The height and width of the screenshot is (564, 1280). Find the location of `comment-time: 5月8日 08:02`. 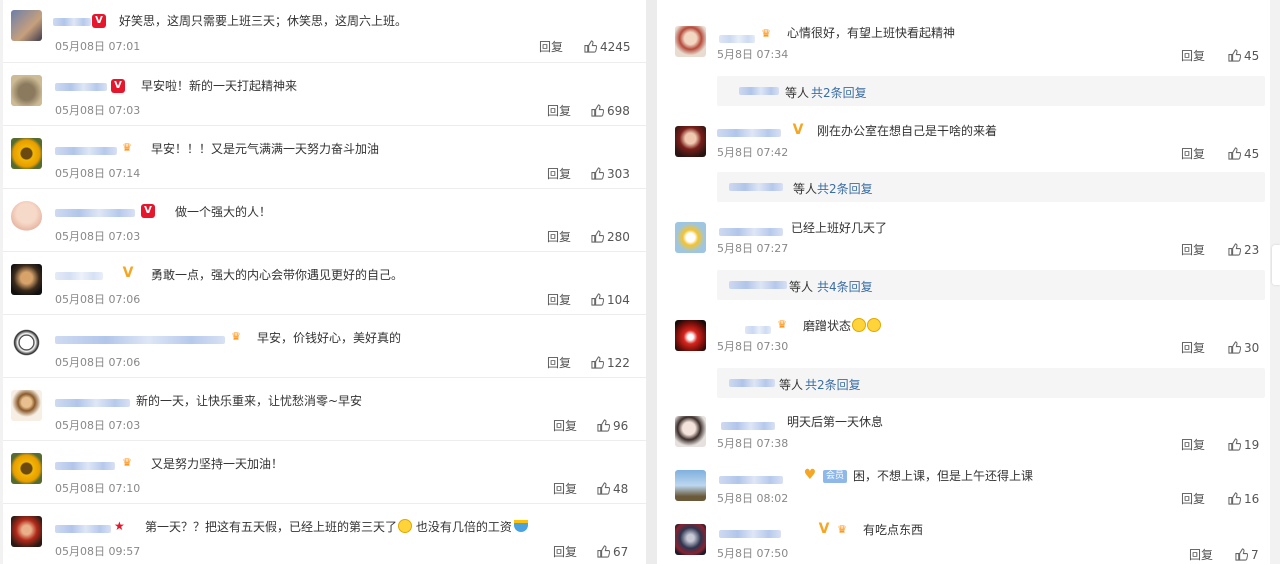

comment-time: 5月8日 08:02 is located at coordinates (753, 498).